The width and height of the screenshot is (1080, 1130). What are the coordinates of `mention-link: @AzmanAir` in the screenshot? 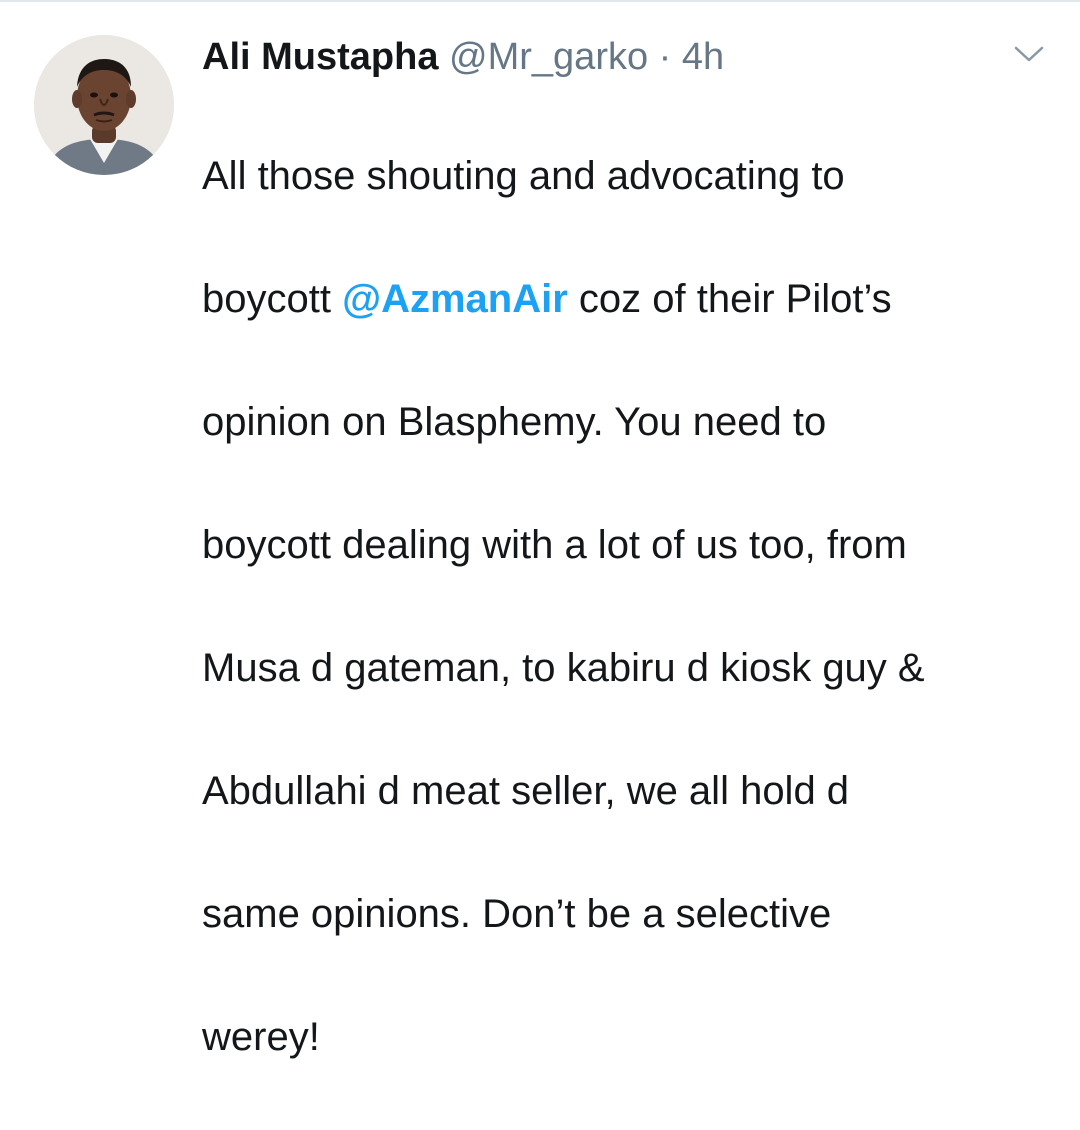 It's located at (455, 299).